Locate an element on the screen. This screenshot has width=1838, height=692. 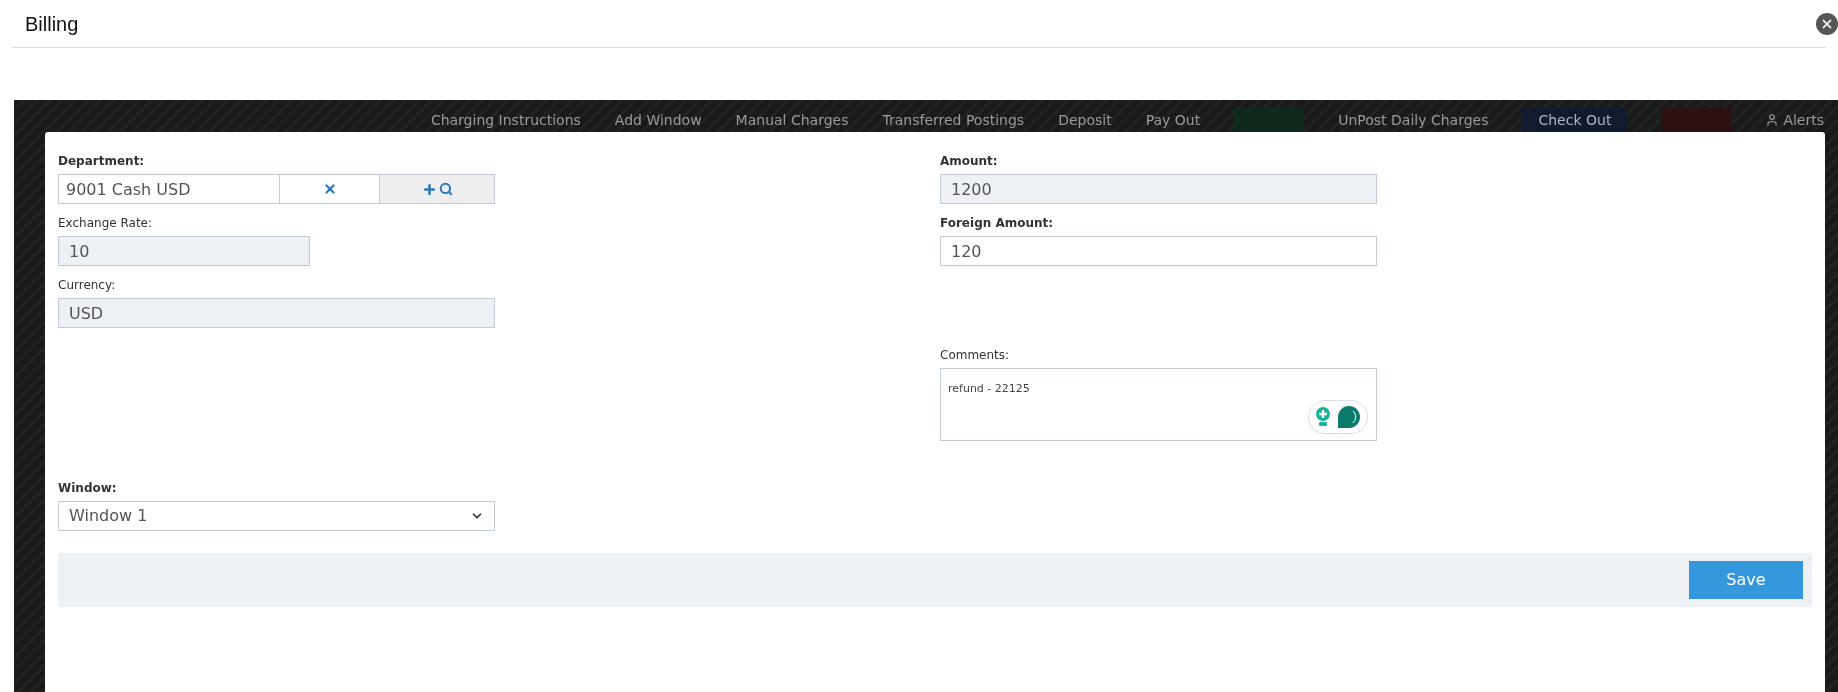
text-field: 120 is located at coordinates (1158, 251).